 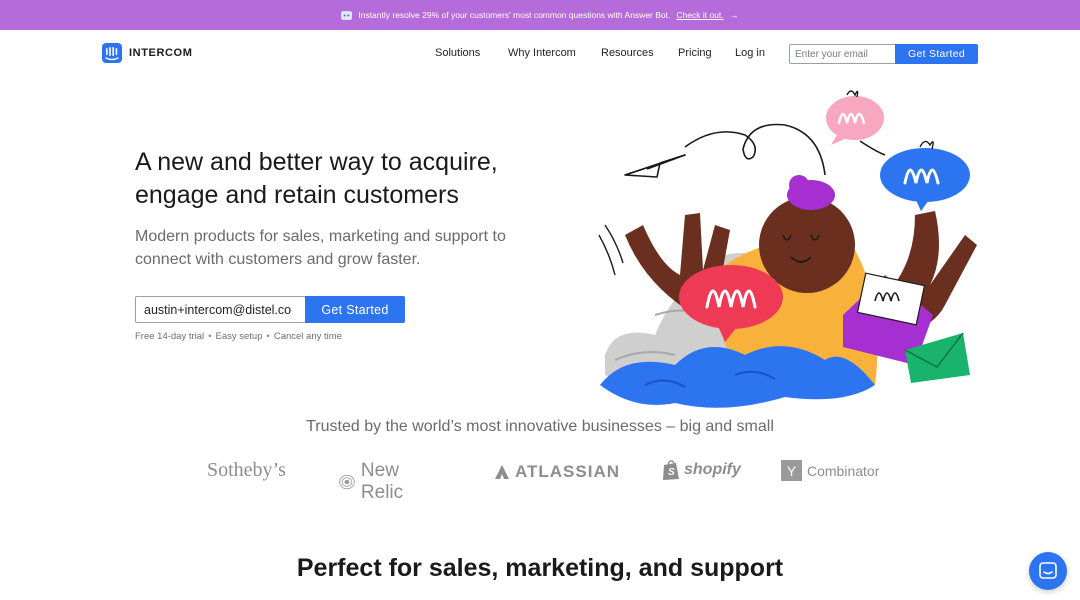 I want to click on nav-pricing: Pricing, so click(x=695, y=54).